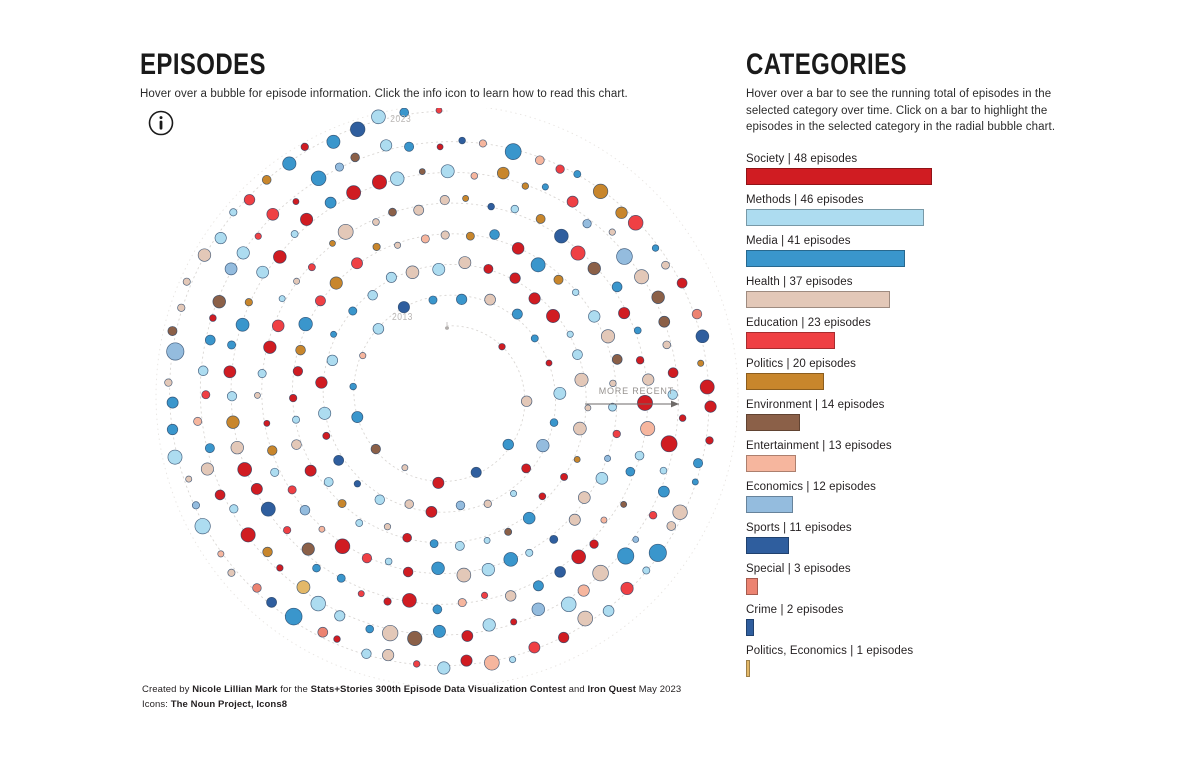 This screenshot has height=778, width=1200. What do you see at coordinates (911, 333) in the screenshot?
I see `category-row-education: Education | 23 episodes` at bounding box center [911, 333].